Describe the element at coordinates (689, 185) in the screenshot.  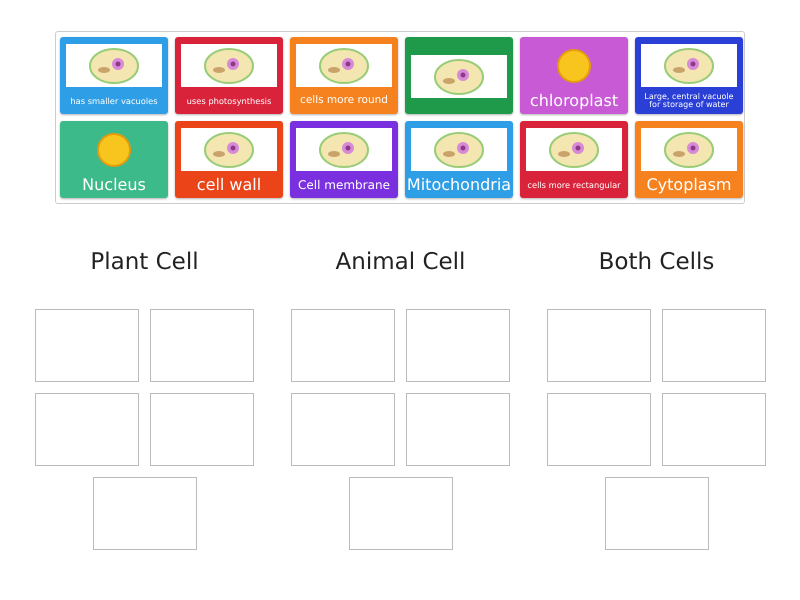
I see `card-label: Cytoplasm` at that location.